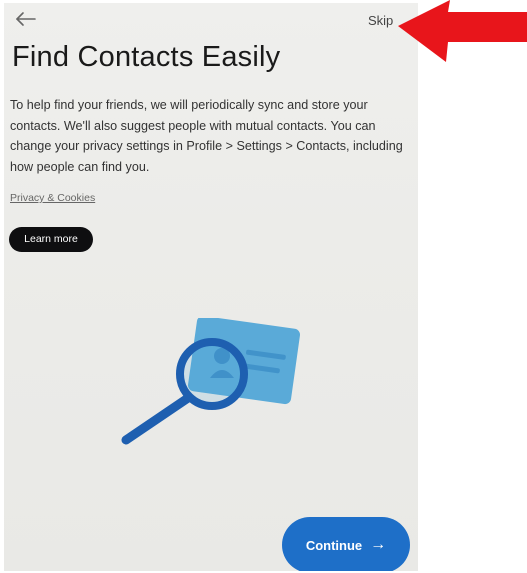  What do you see at coordinates (52, 198) in the screenshot?
I see `privacy-cookies-link: Privacy & Cookies` at bounding box center [52, 198].